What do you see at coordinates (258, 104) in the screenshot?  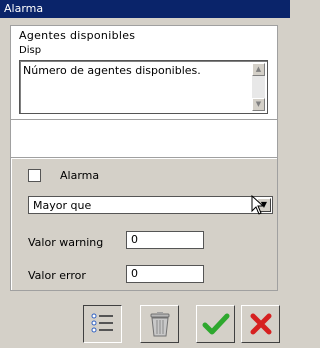 I see `scroll-down-icon: ▼` at bounding box center [258, 104].